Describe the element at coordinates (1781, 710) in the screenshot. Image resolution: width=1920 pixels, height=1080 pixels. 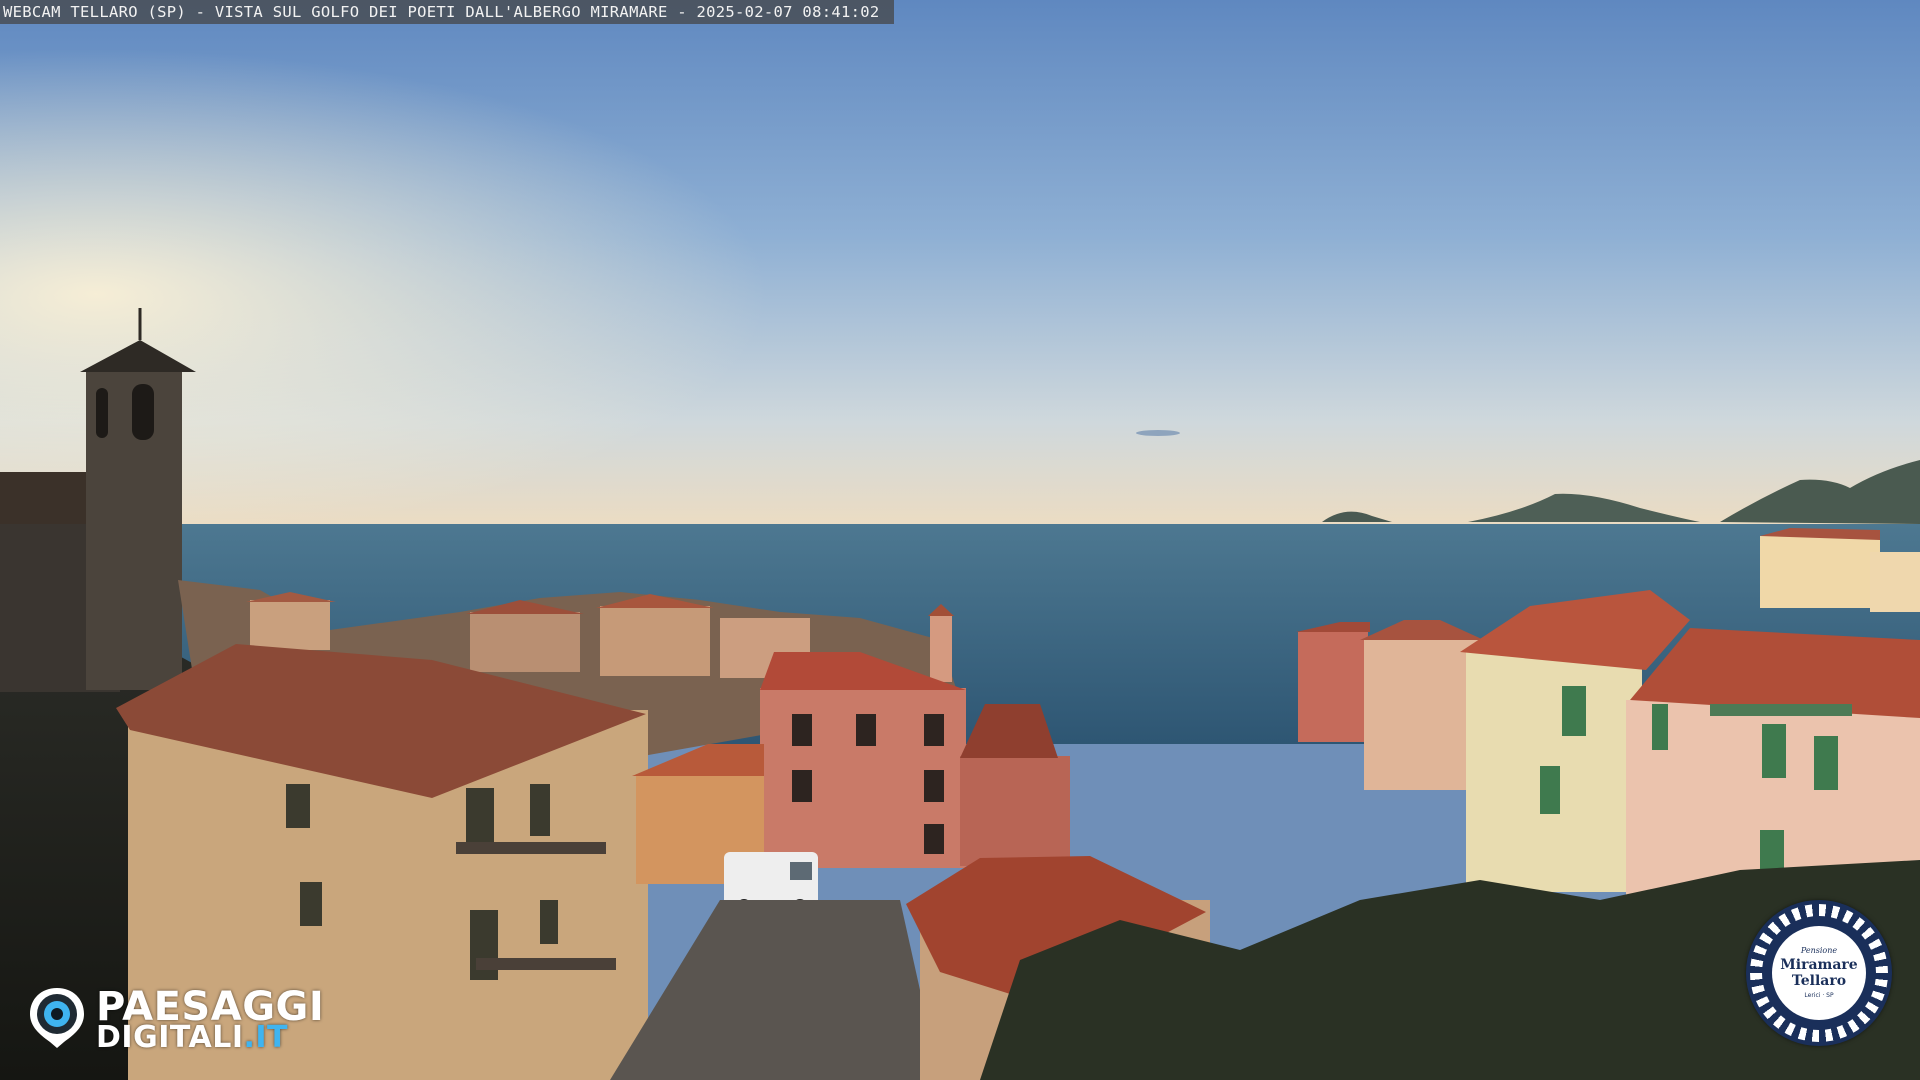
I see `awning` at that location.